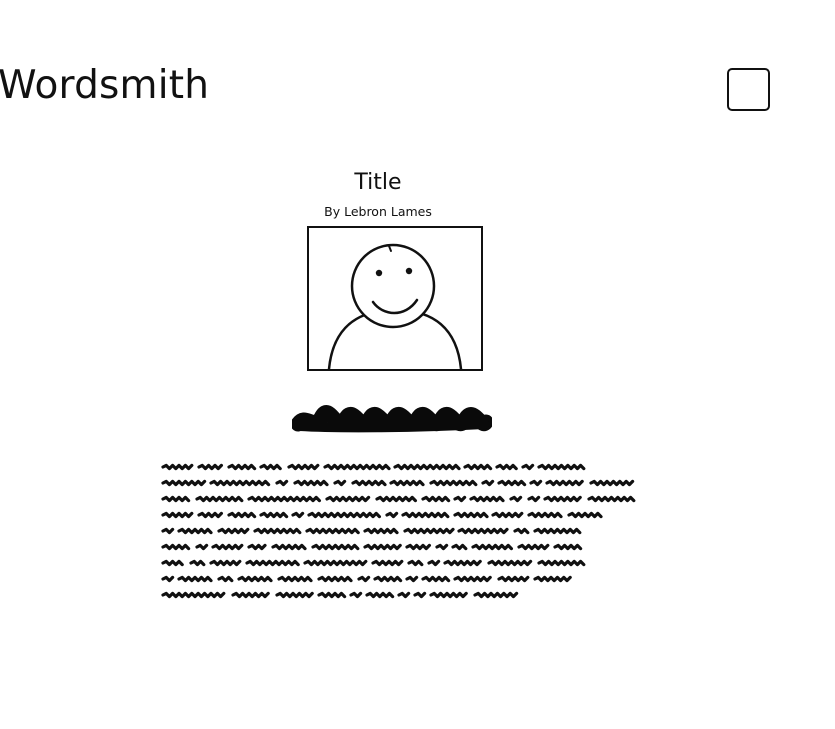 This screenshot has height=729, width=835. What do you see at coordinates (748, 89) in the screenshot?
I see `menu-button` at bounding box center [748, 89].